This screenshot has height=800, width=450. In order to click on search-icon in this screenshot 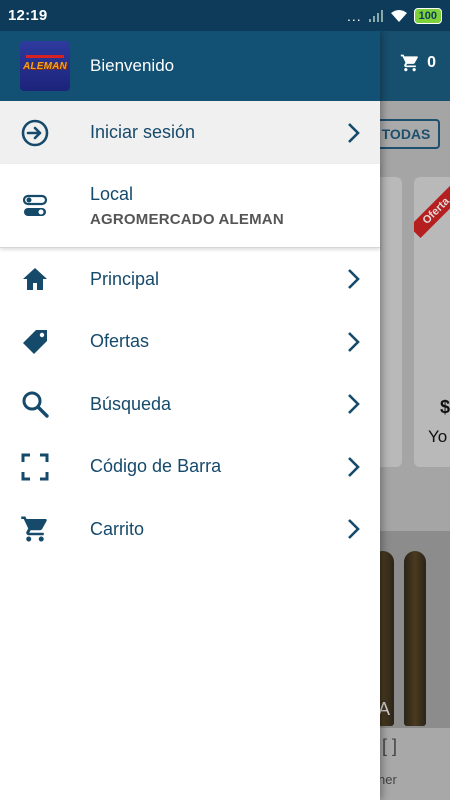, I will do `click(35, 404)`.